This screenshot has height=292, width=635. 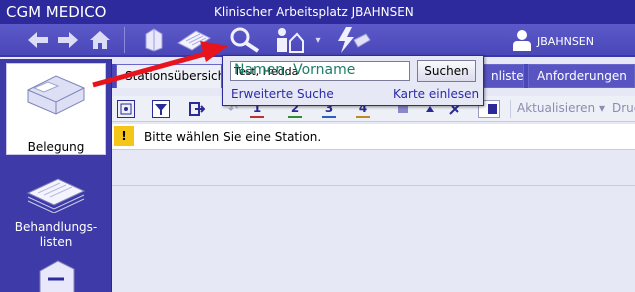 I want to click on lightning-icon, so click(x=352, y=40).